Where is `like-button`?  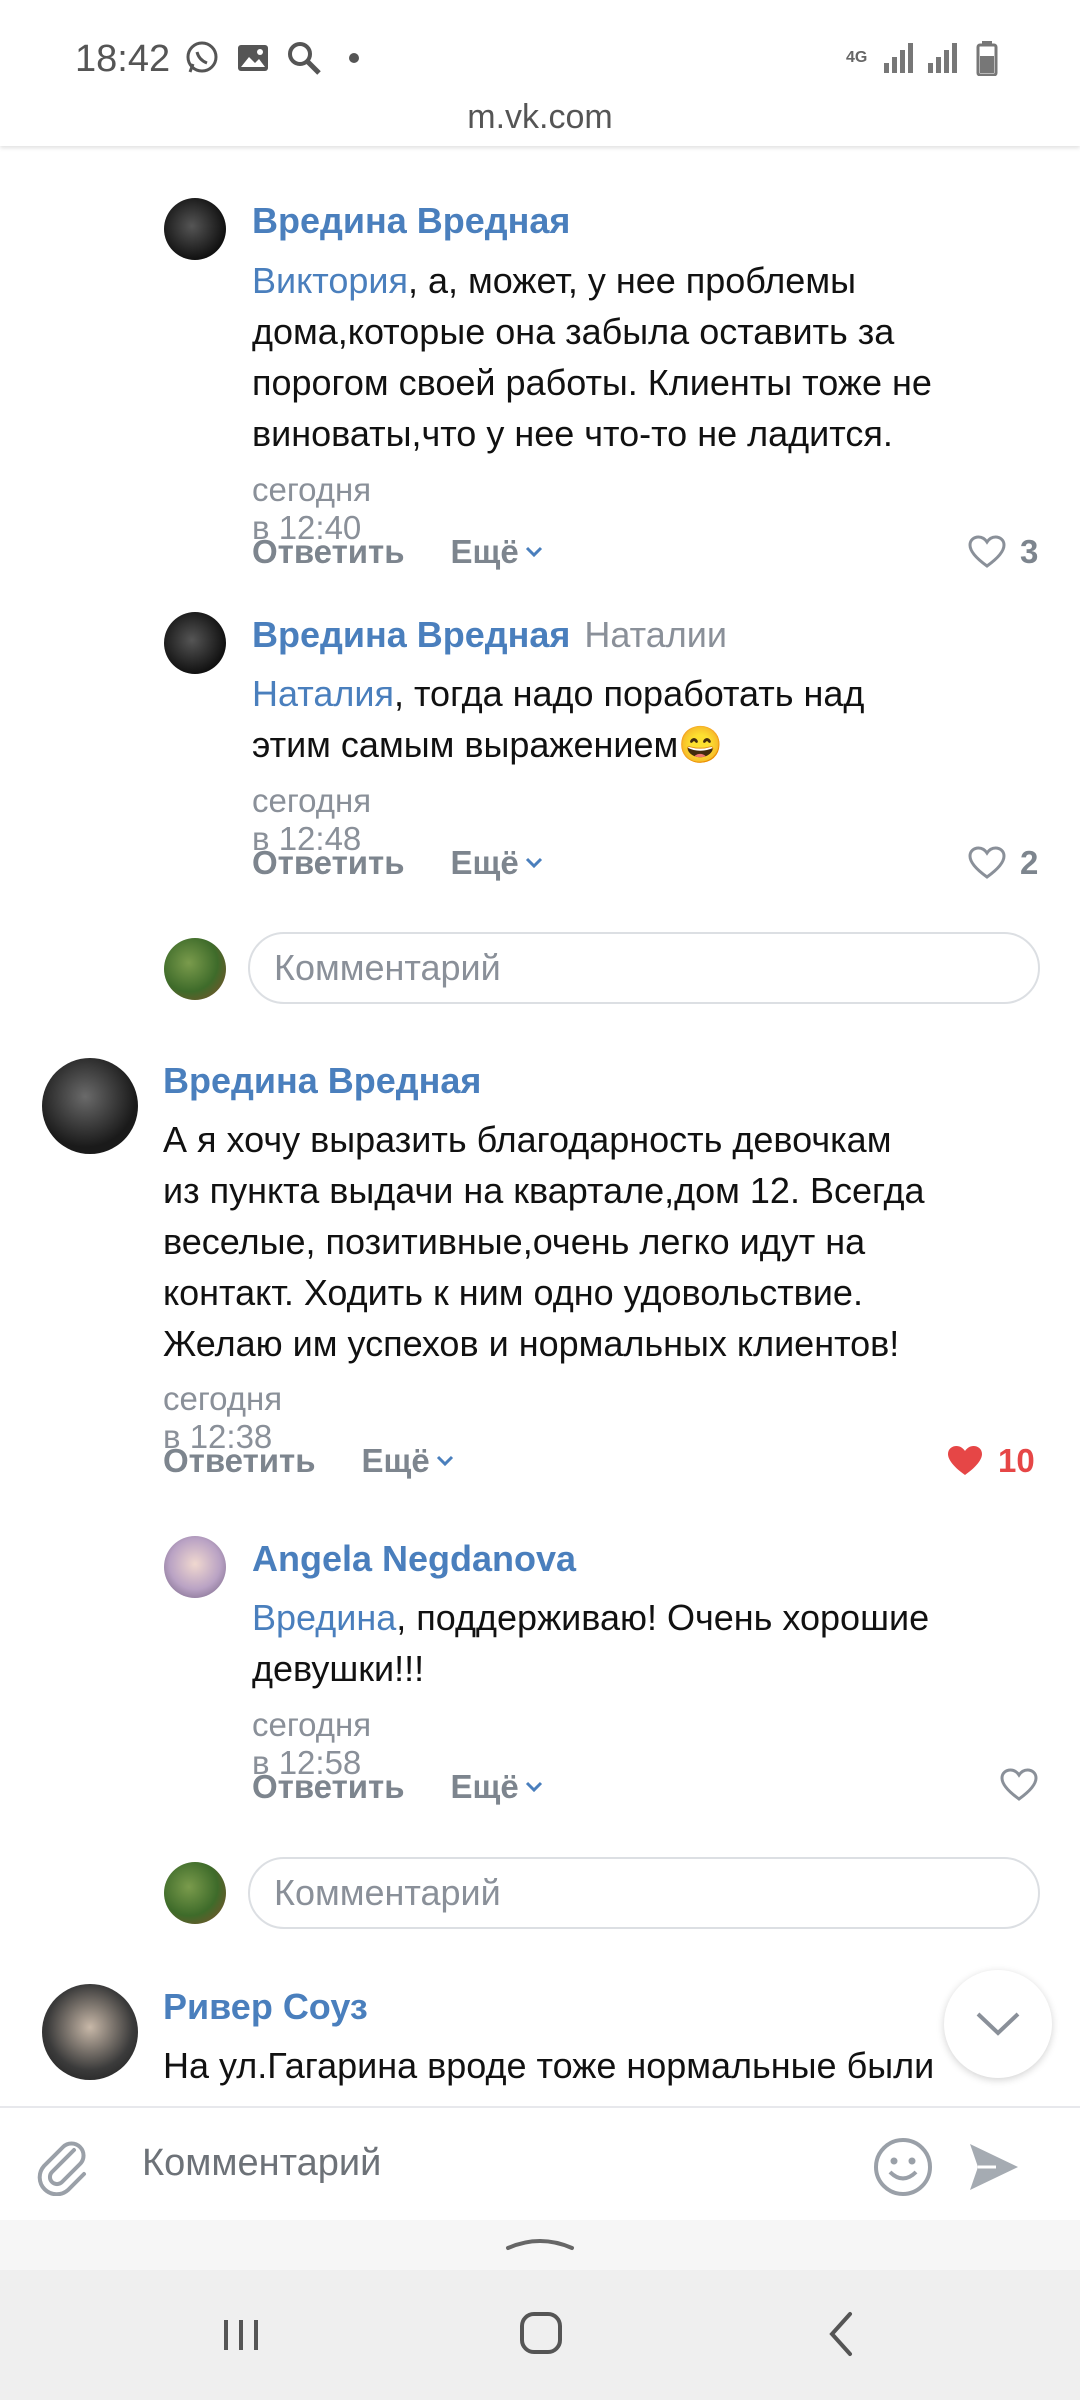 like-button is located at coordinates (1019, 1785).